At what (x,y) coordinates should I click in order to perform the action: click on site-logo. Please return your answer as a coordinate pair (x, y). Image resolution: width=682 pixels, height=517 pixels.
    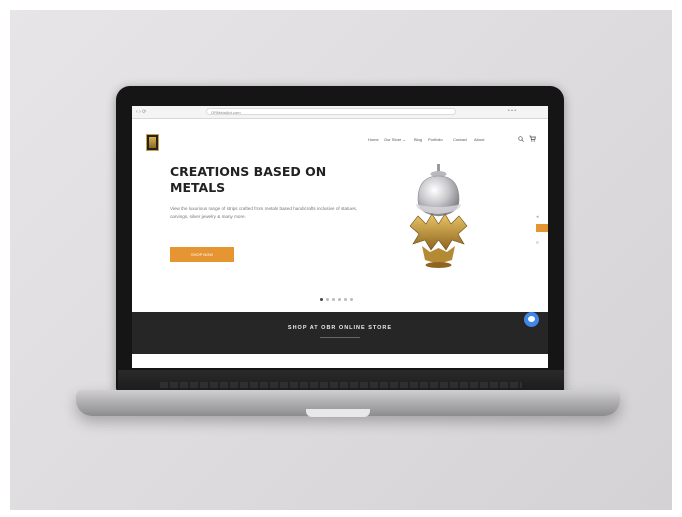
    Looking at the image, I should click on (152, 142).